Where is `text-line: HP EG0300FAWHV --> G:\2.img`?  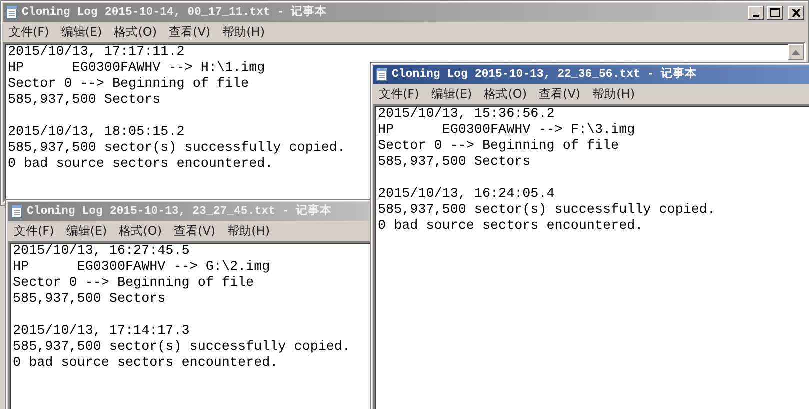 text-line: HP EG0300FAWHV --> G:\2.img is located at coordinates (141, 268).